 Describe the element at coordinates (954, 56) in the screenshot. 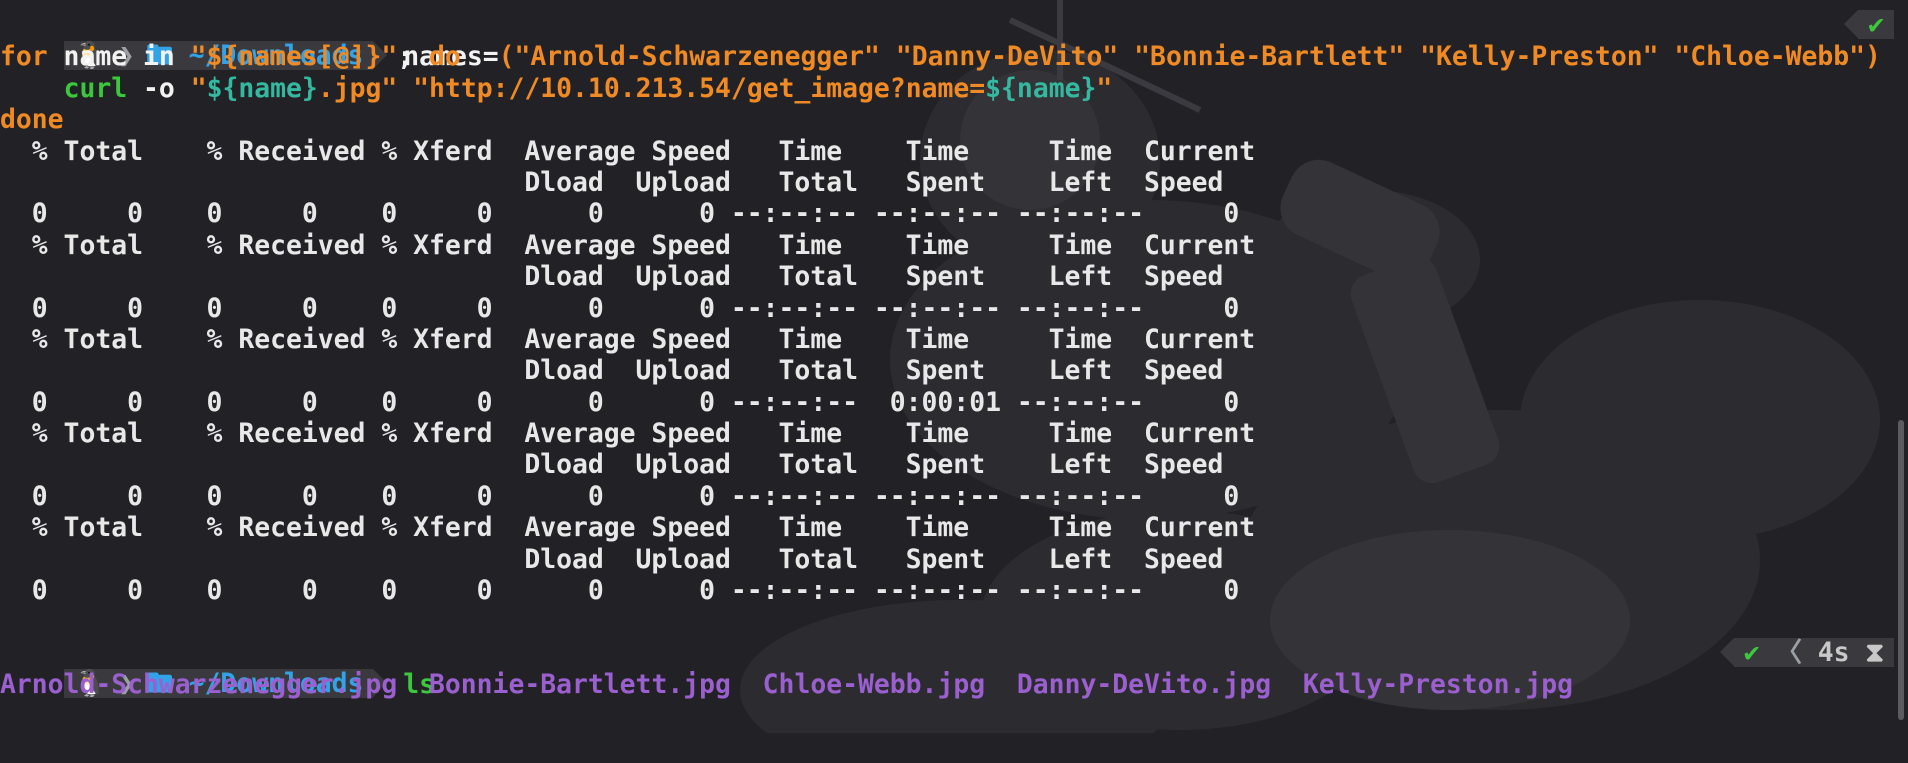

I see `for-loop-line: for name in "${names[@]}"; do` at that location.